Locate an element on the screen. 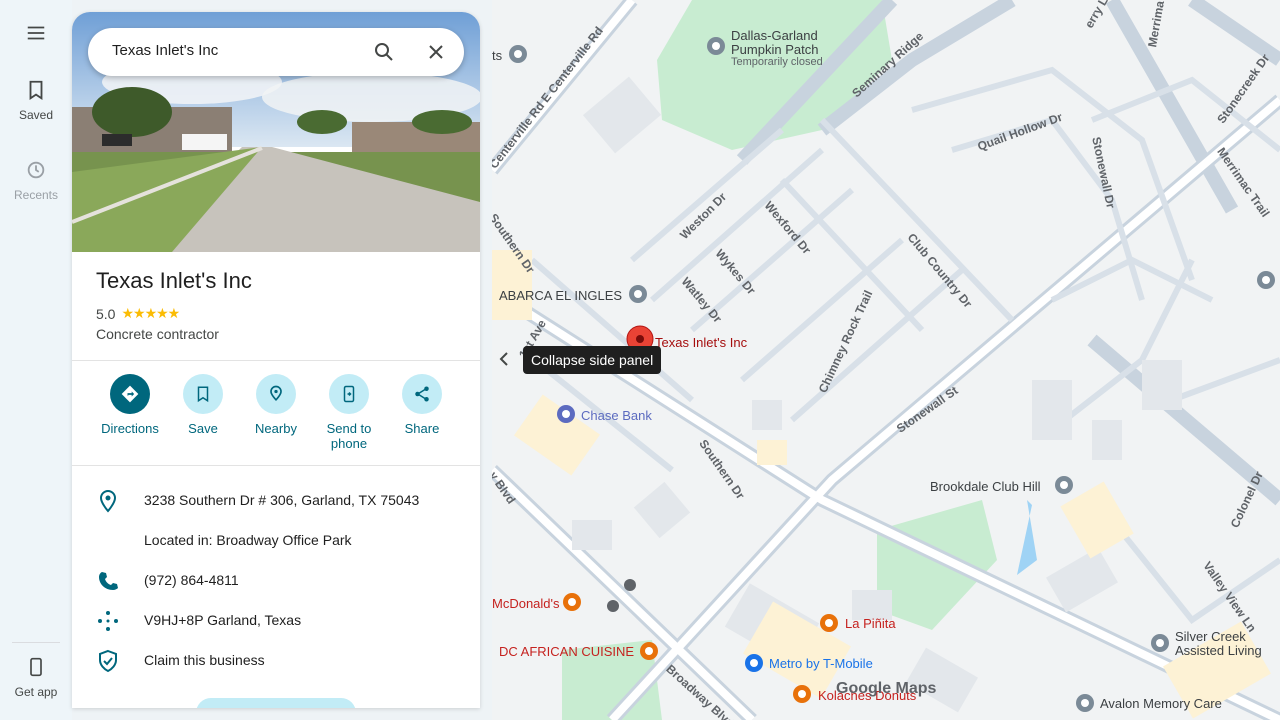 The height and width of the screenshot is (720, 1280). plus-code-text: V9HJ+8P Garland, Texas is located at coordinates (223, 620).